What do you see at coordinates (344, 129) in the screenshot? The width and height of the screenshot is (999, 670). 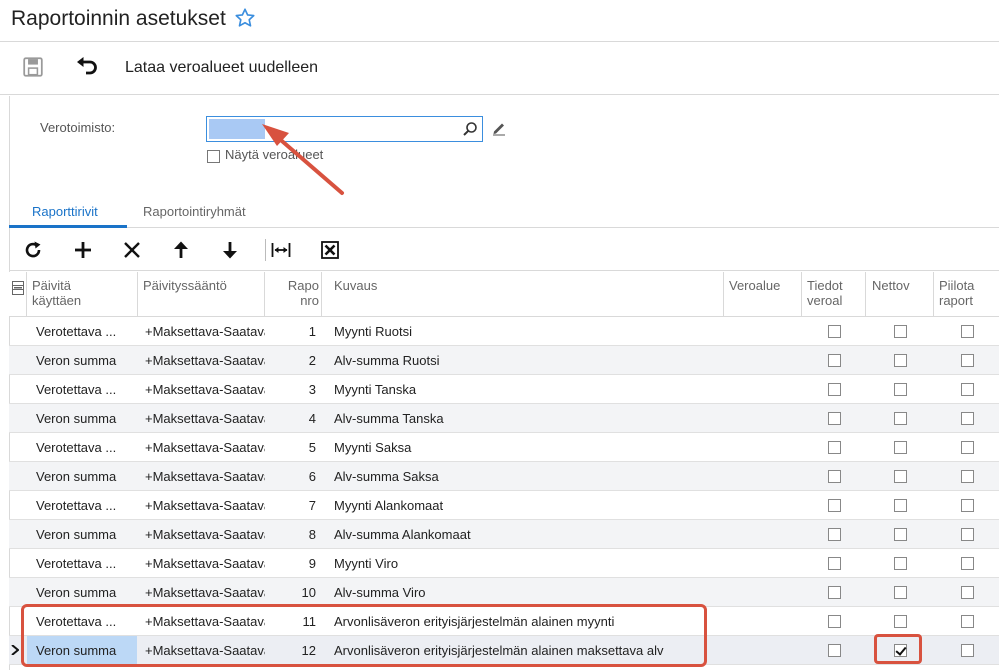 I see `tax-office-selector` at bounding box center [344, 129].